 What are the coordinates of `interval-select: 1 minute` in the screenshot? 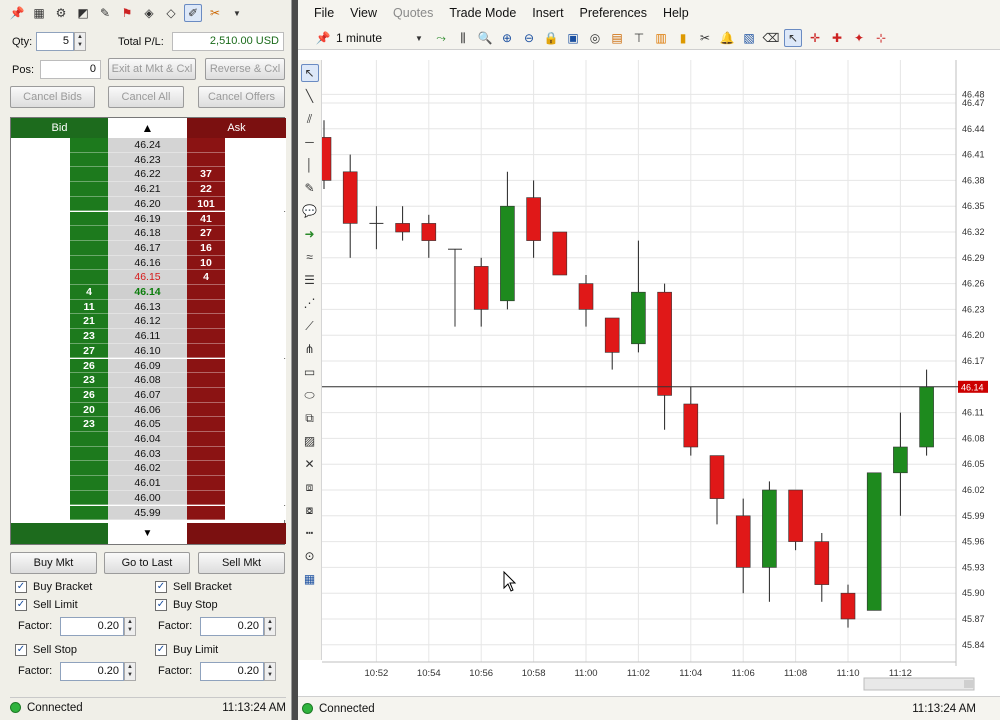 It's located at (371, 38).